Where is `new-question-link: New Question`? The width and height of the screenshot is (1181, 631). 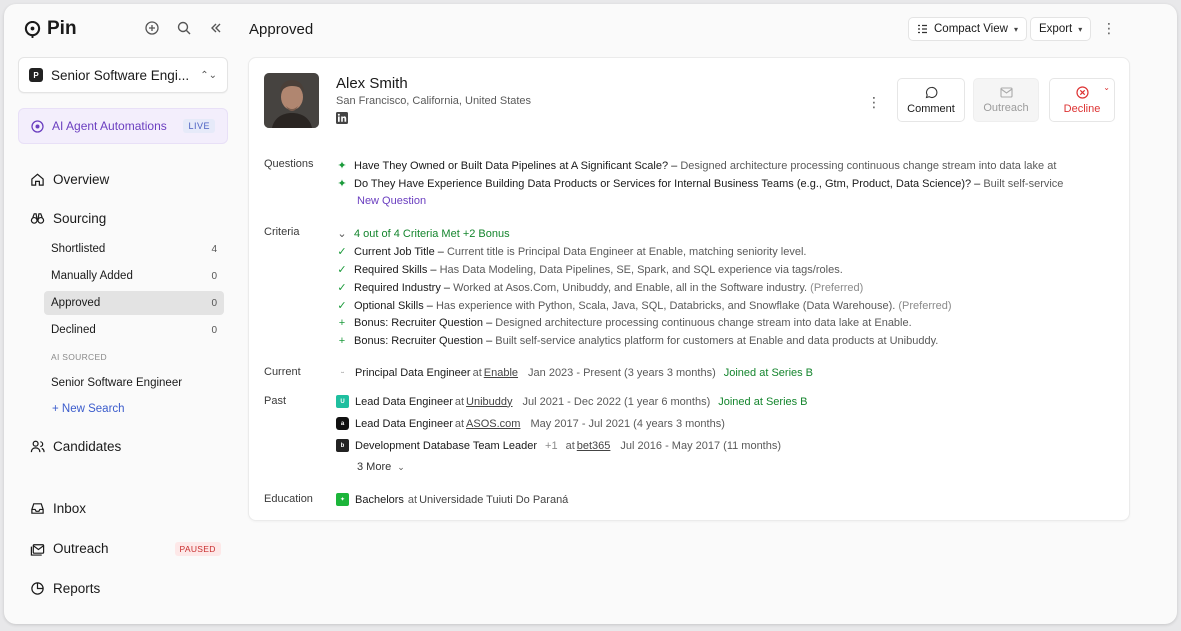
new-question-link: New Question is located at coordinates (391, 201).